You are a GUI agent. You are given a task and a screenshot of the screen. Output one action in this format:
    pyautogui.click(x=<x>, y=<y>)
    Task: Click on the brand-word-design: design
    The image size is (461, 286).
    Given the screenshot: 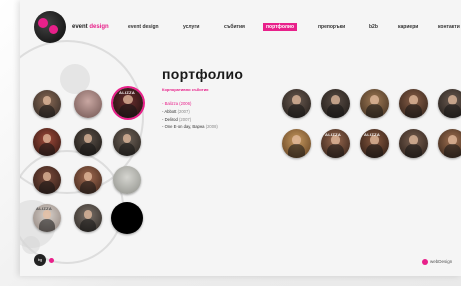 What is the action you would take?
    pyautogui.click(x=99, y=27)
    